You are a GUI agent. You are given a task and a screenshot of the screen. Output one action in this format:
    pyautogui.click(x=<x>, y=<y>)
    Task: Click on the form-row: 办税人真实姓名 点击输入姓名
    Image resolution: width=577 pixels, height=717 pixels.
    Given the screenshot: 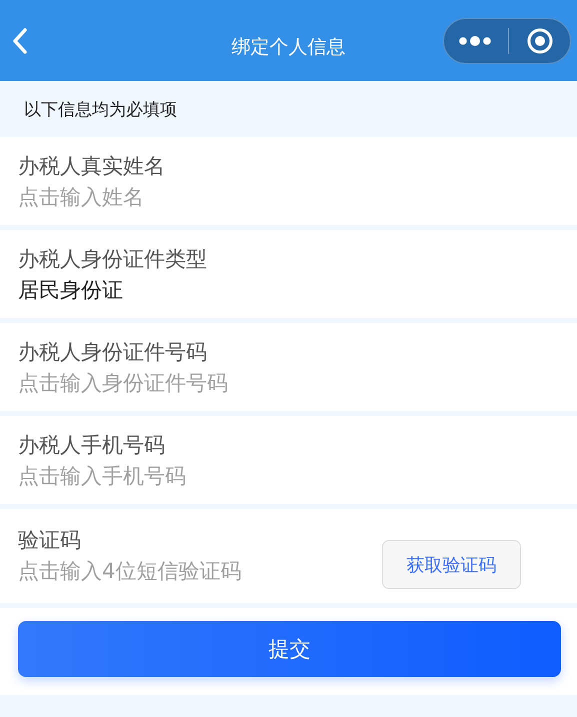 What is the action you would take?
    pyautogui.click(x=288, y=181)
    